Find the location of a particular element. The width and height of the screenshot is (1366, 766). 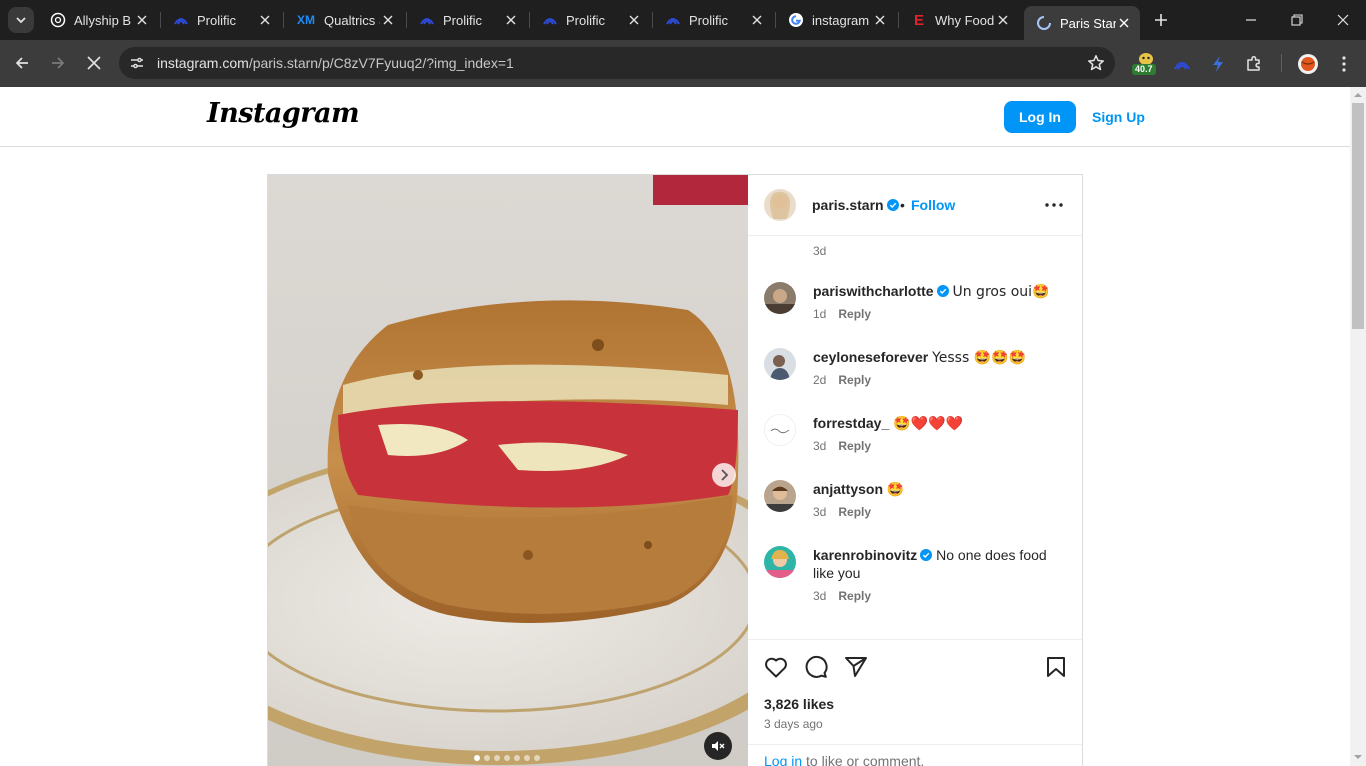

extension-prolific-icon is located at coordinates (1182, 64).